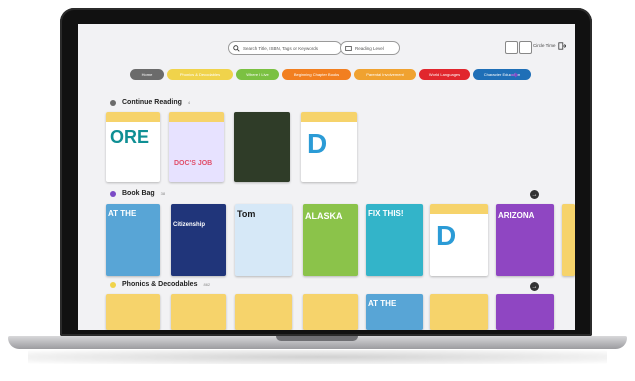 The height and width of the screenshot is (381, 635). Describe the element at coordinates (324, 216) in the screenshot. I see `book-title: ALASKA` at that location.